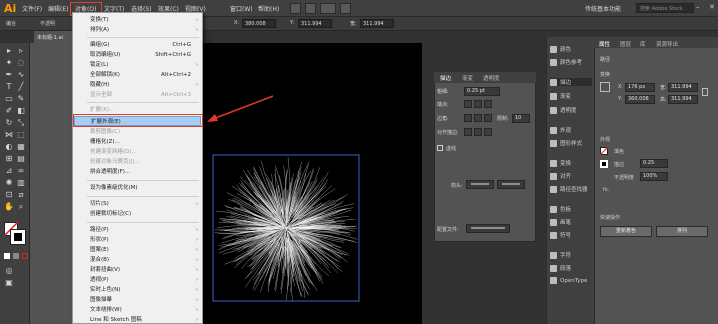 The height and width of the screenshot is (324, 718). What do you see at coordinates (488, 228) in the screenshot?
I see `profile-select` at bounding box center [488, 228].